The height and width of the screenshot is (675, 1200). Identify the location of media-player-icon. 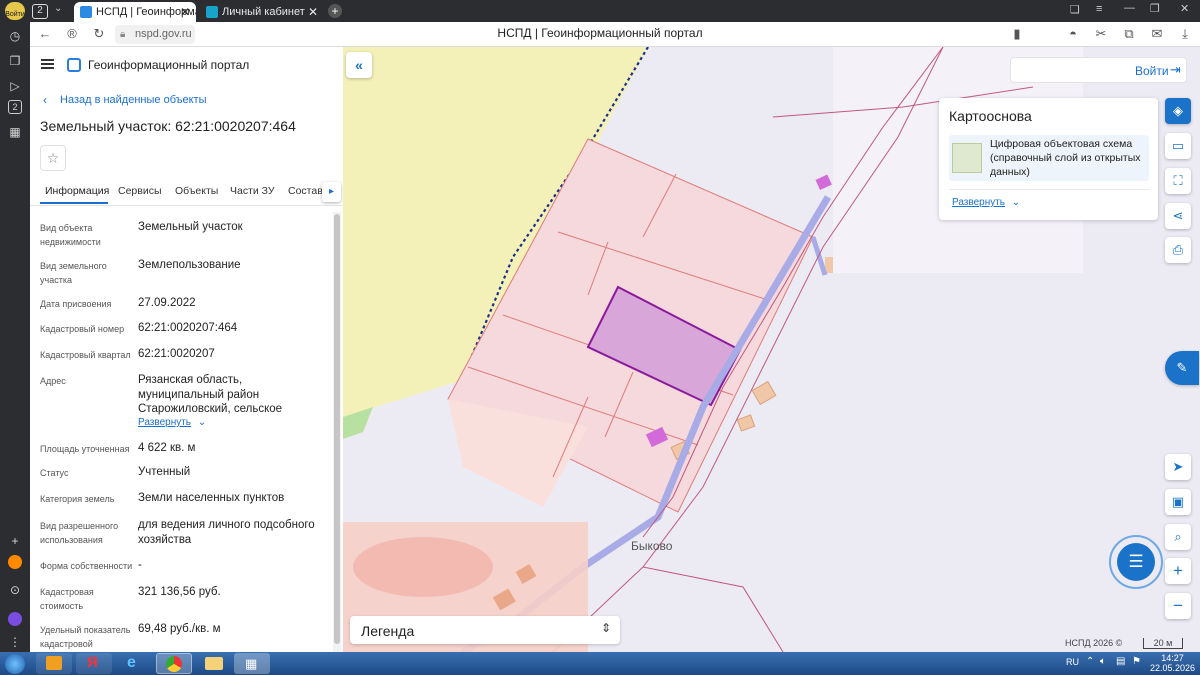
(54, 663).